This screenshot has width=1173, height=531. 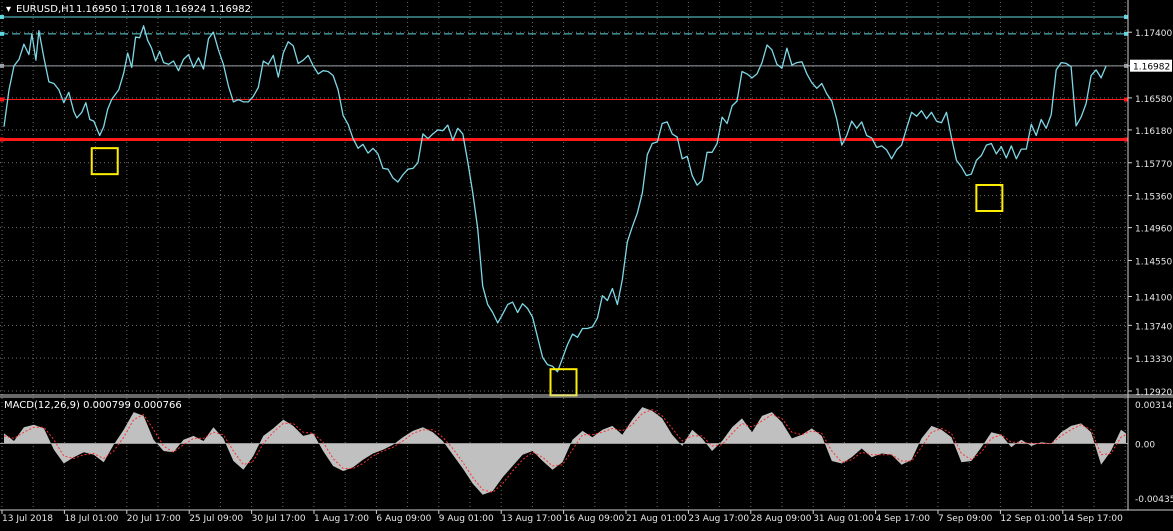 What do you see at coordinates (1153, 132) in the screenshot?
I see `price-axis-label: 1.16180` at bounding box center [1153, 132].